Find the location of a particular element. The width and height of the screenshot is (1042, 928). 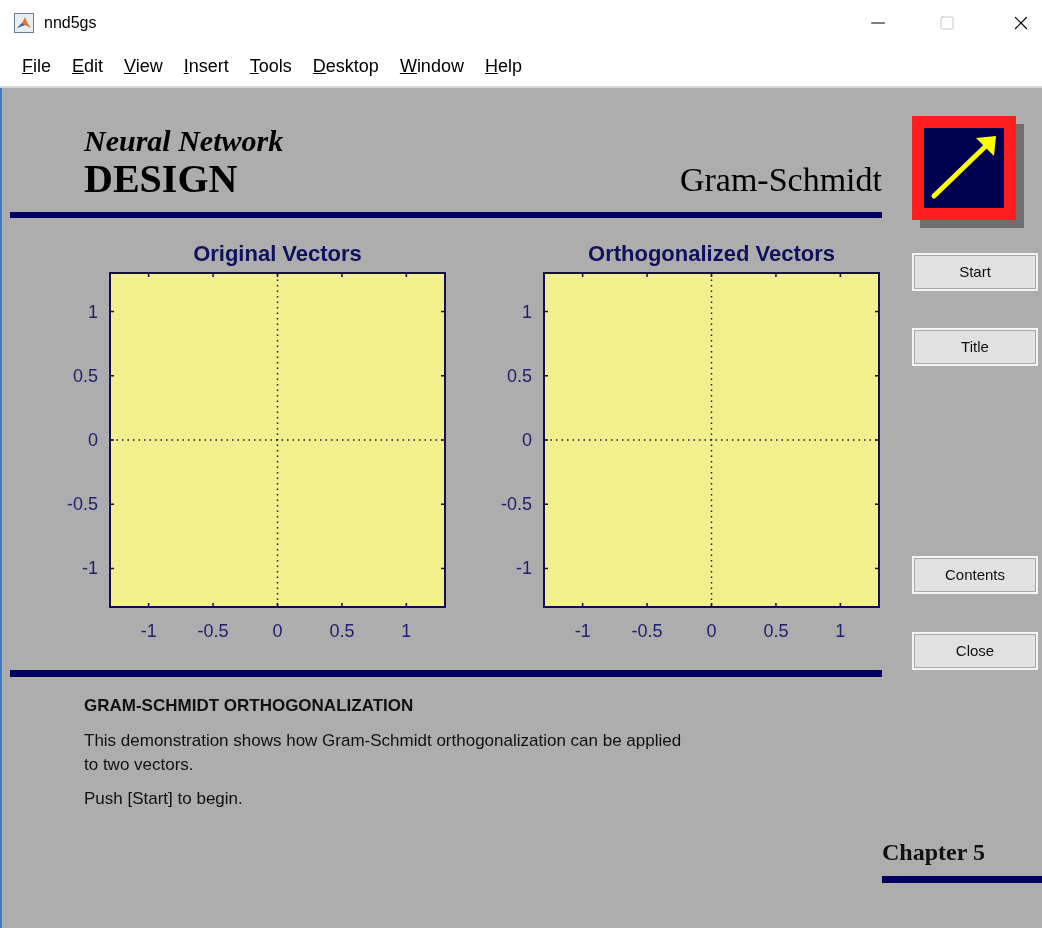

title: DESIGN is located at coordinates (161, 179).